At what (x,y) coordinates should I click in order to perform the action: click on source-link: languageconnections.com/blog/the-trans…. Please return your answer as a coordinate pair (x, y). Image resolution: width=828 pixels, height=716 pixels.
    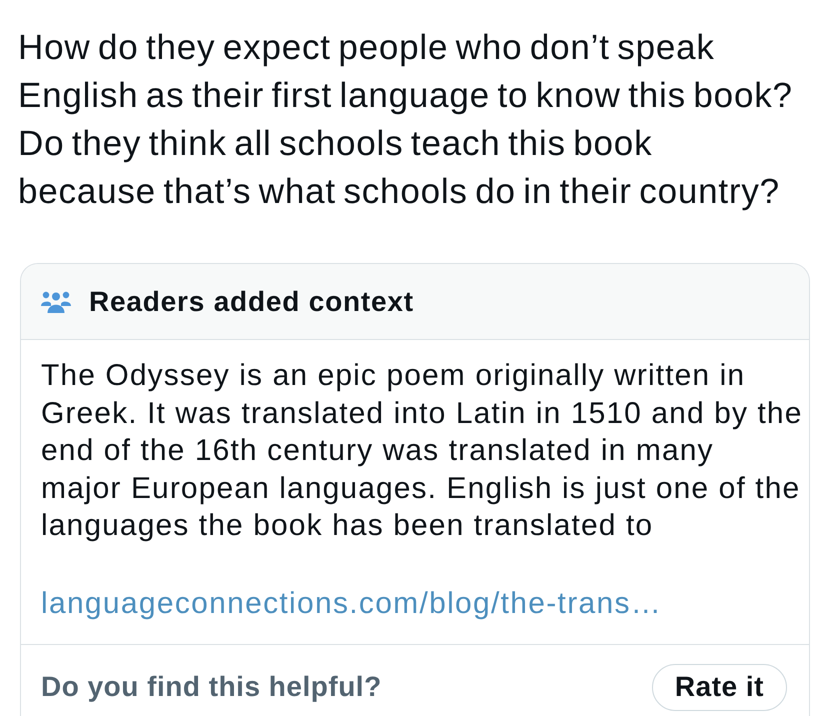
    Looking at the image, I should click on (351, 603).